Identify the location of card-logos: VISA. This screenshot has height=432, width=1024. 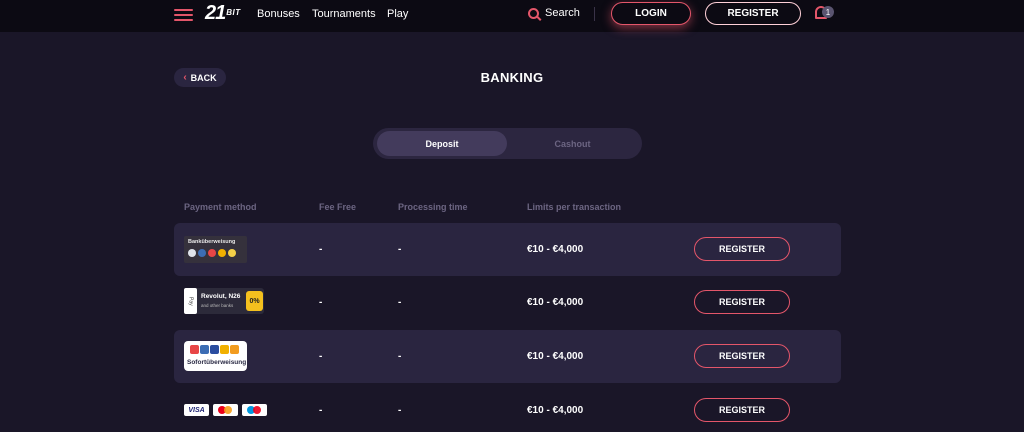
(225, 410).